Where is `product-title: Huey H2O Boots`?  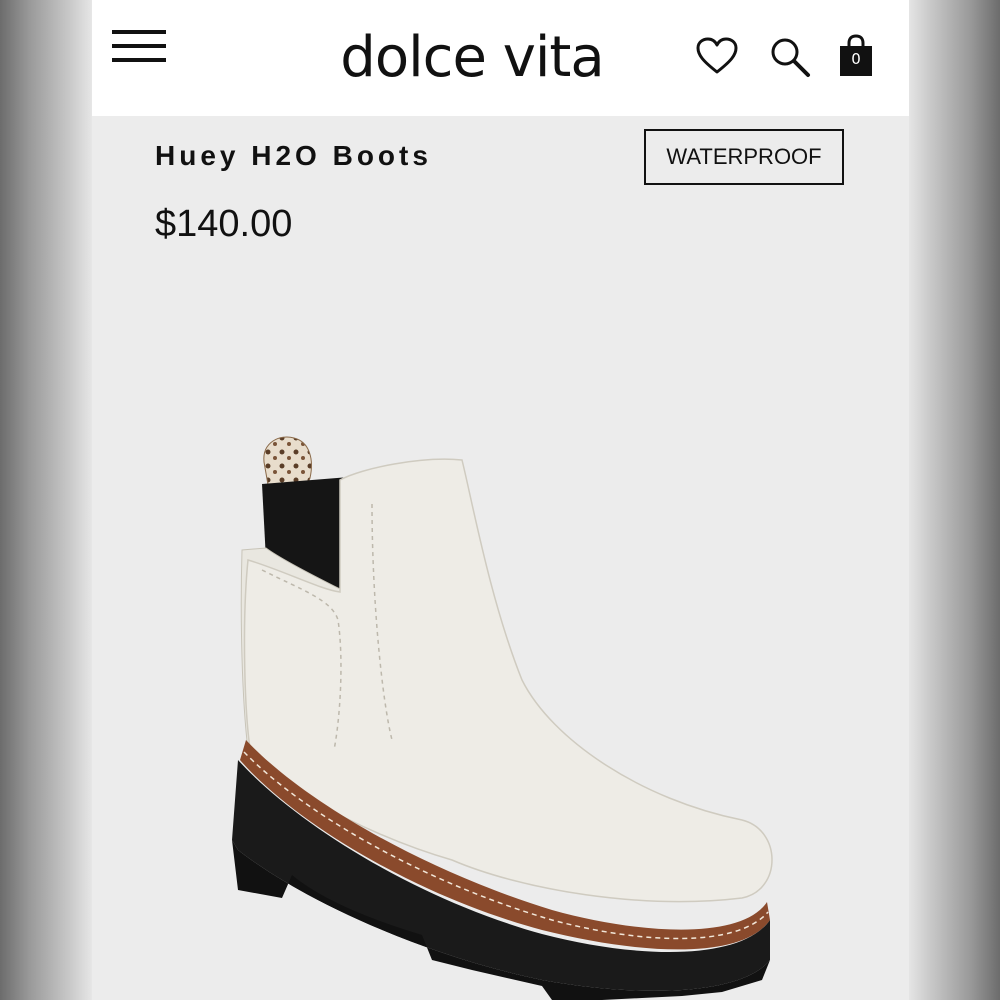 product-title: Huey H2O Boots is located at coordinates (293, 155).